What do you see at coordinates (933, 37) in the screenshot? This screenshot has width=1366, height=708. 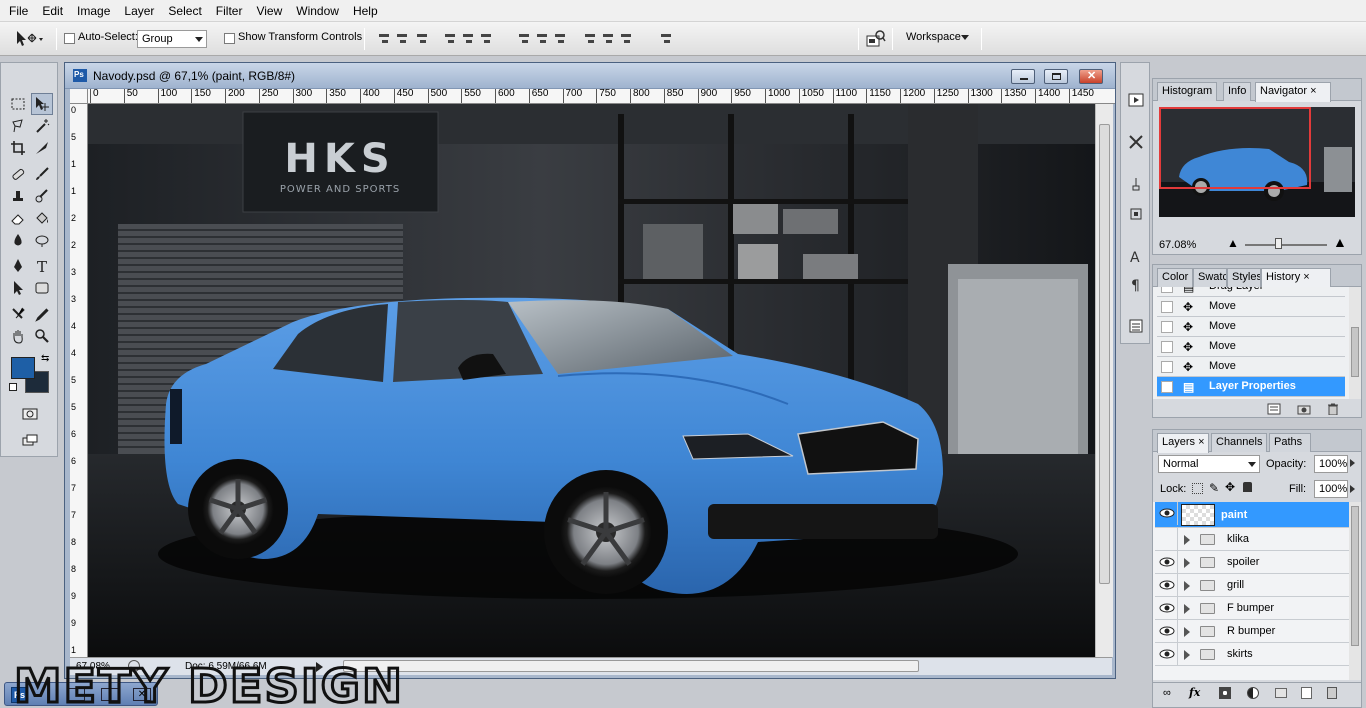 I see `workspace-menu: Workspace` at bounding box center [933, 37].